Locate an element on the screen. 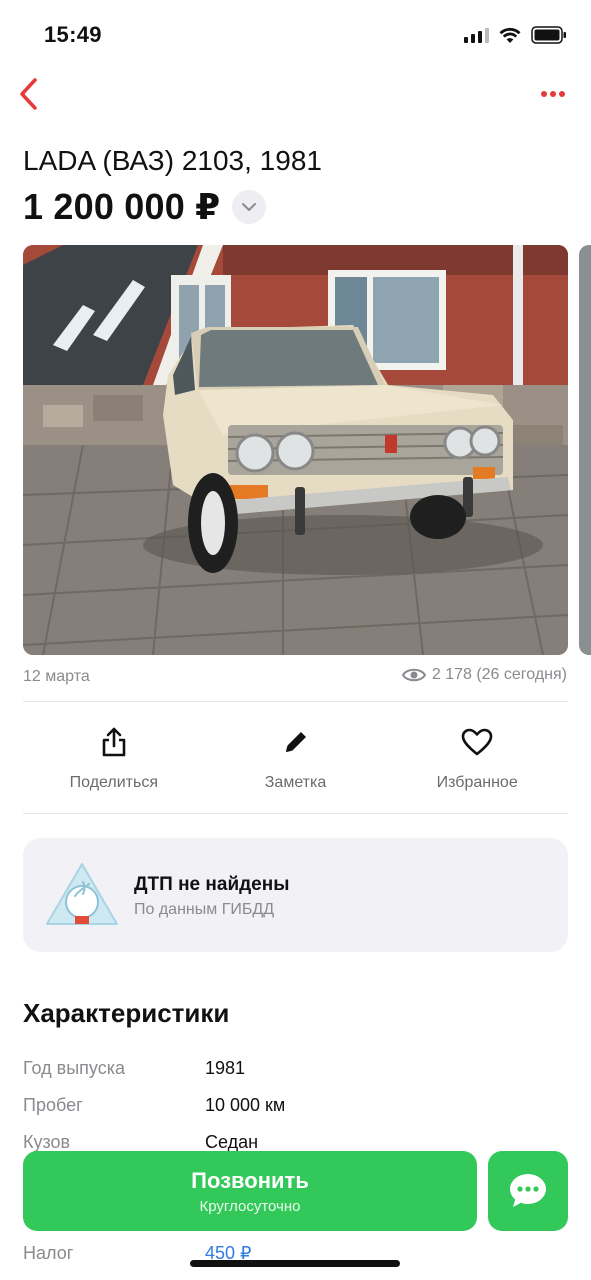 The width and height of the screenshot is (591, 1280). status-time: 15:49 is located at coordinates (73, 34).